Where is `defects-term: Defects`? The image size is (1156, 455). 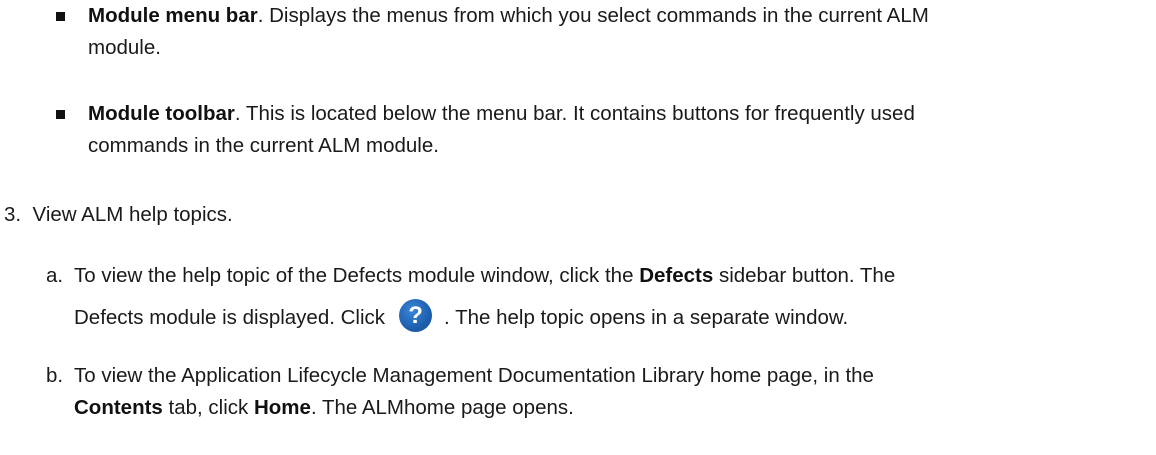 defects-term: Defects is located at coordinates (676, 275).